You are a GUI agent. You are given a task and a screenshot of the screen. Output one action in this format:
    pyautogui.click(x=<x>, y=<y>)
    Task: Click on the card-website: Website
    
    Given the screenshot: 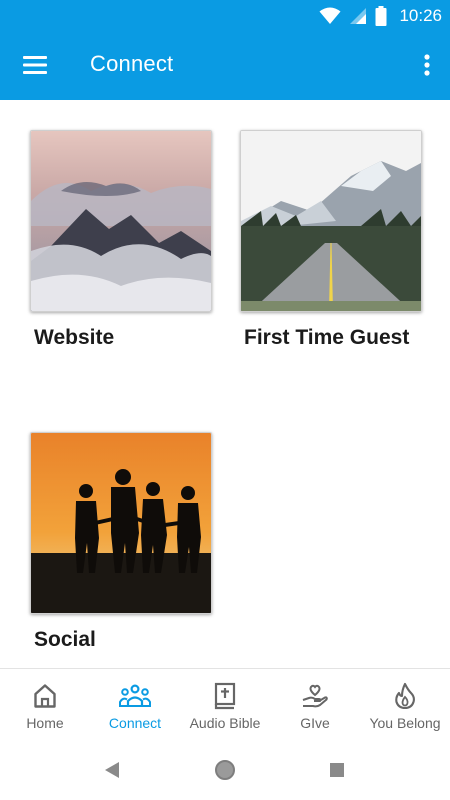 What is the action you would take?
    pyautogui.click(x=121, y=240)
    